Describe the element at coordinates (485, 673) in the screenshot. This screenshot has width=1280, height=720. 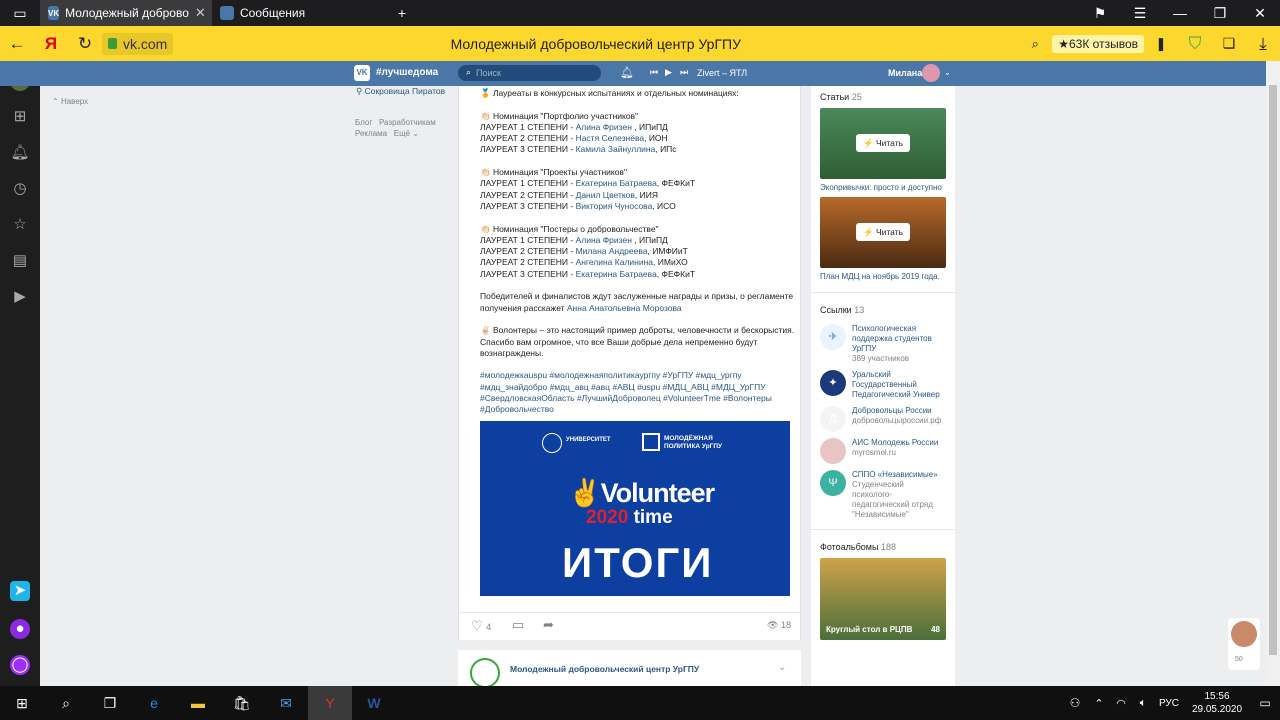
I see `group-avatar` at that location.